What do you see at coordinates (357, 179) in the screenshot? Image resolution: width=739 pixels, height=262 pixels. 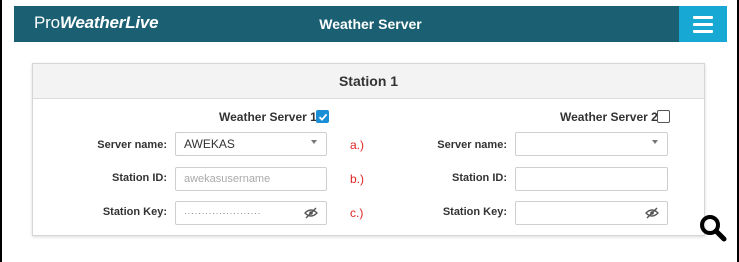 I see `marker-b: b.)` at bounding box center [357, 179].